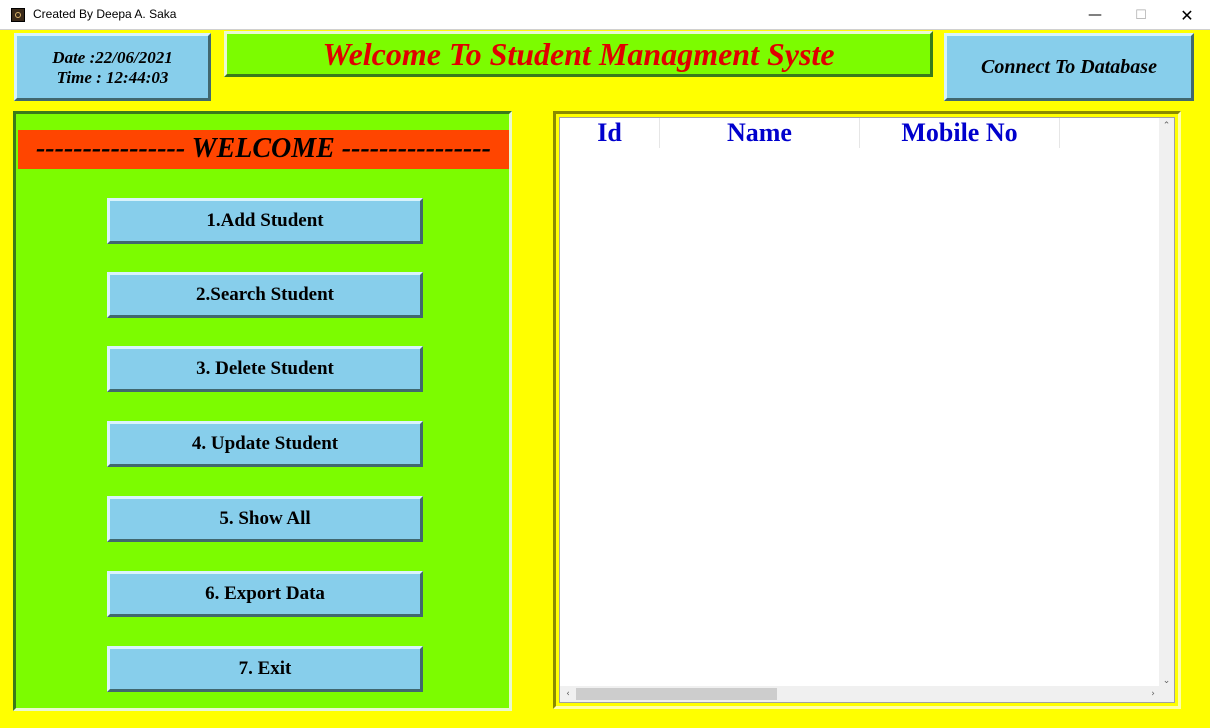 The height and width of the screenshot is (728, 1210). Describe the element at coordinates (265, 669) in the screenshot. I see `exit-button: 7. Exit` at that location.